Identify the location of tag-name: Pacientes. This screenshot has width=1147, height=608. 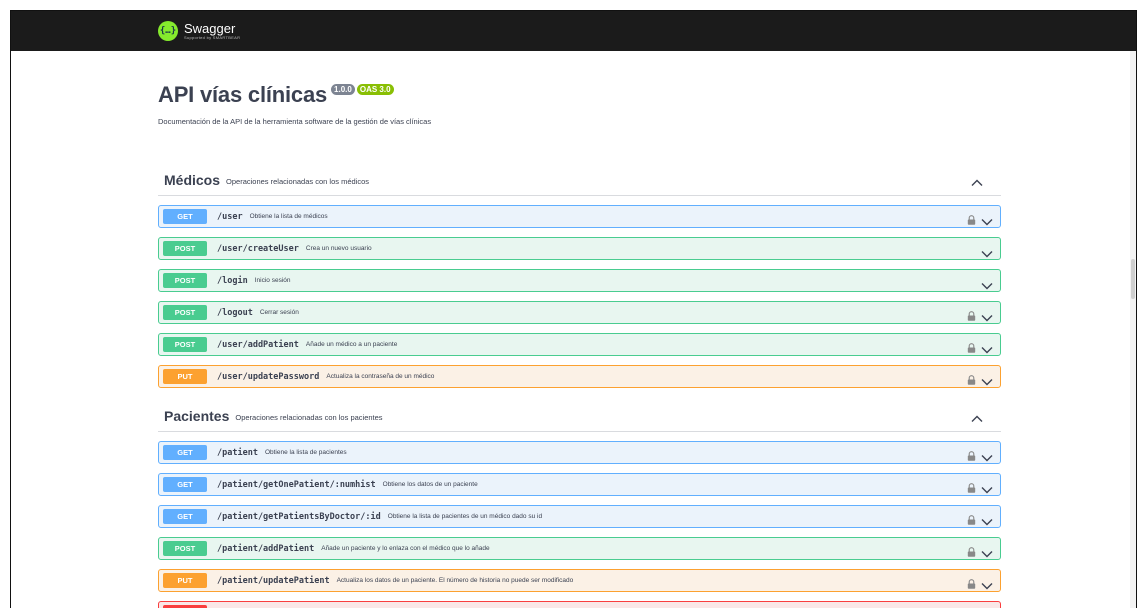
(197, 416).